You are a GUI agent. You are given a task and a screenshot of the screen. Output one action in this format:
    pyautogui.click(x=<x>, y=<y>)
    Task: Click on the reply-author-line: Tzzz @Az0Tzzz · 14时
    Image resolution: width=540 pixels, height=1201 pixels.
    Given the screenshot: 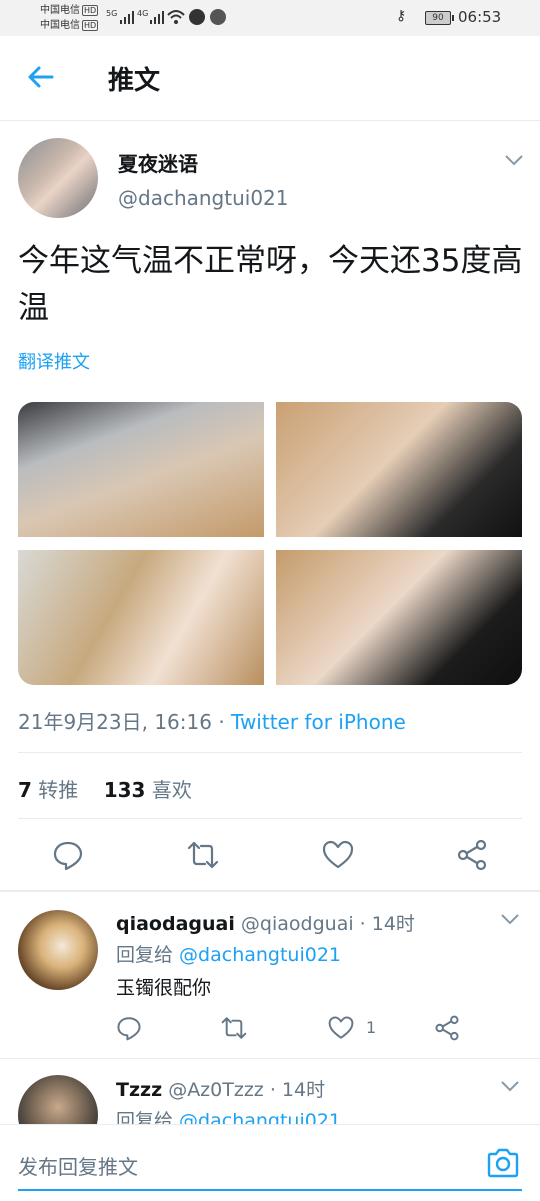 What is the action you would take?
    pyautogui.click(x=220, y=1088)
    